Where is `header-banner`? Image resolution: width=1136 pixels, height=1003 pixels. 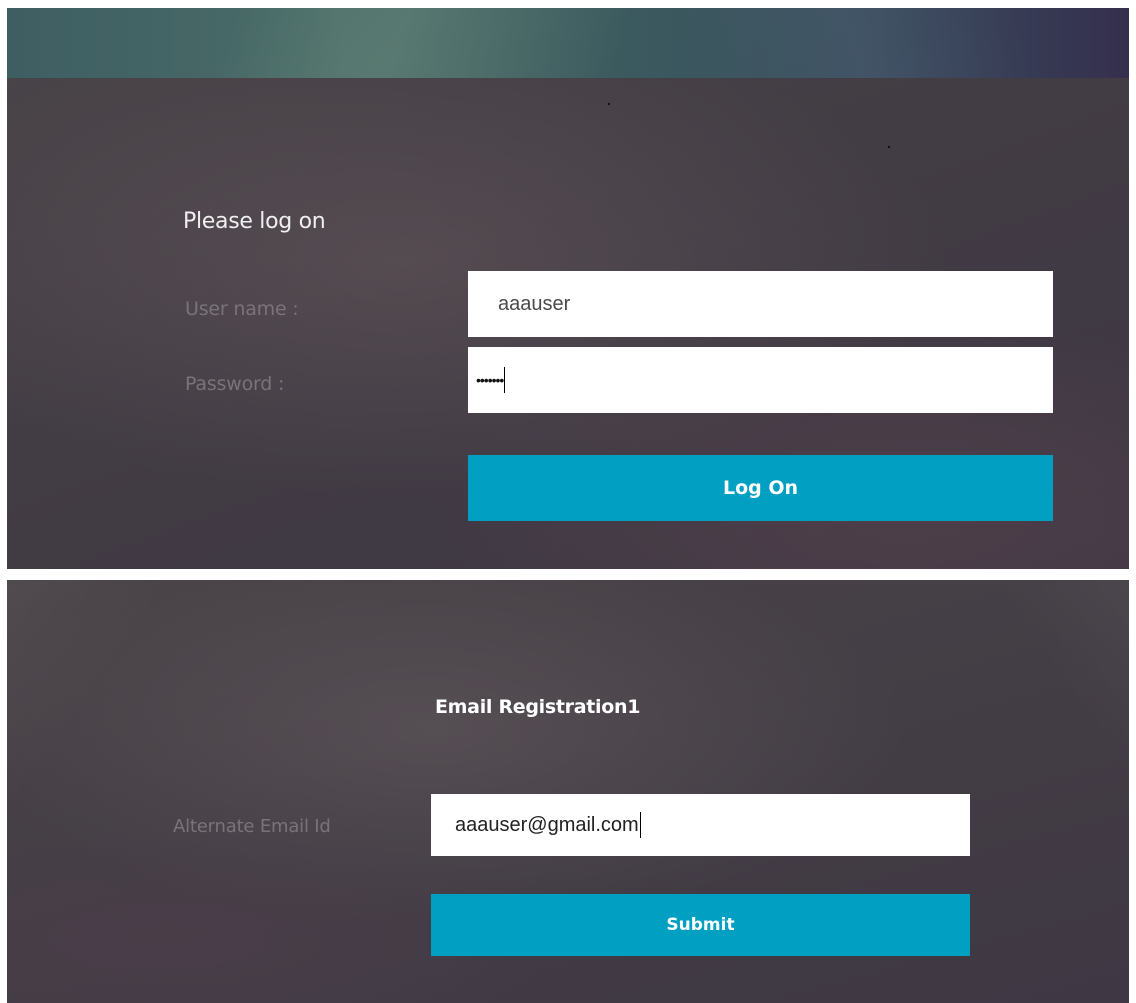
header-banner is located at coordinates (568, 43).